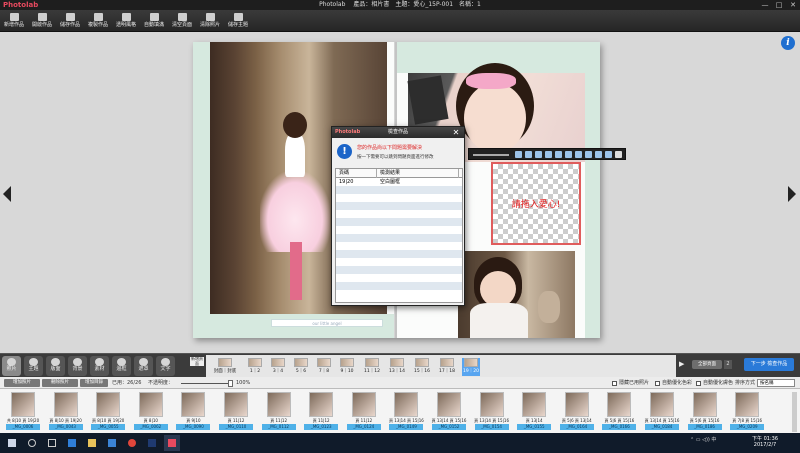 Image resolution: width=800 pixels, height=453 pixels. What do you see at coordinates (619, 411) in the screenshot?
I see `photo-thumbnail: 頁 5|6 頁 15|16 _MG_0166` at bounding box center [619, 411].